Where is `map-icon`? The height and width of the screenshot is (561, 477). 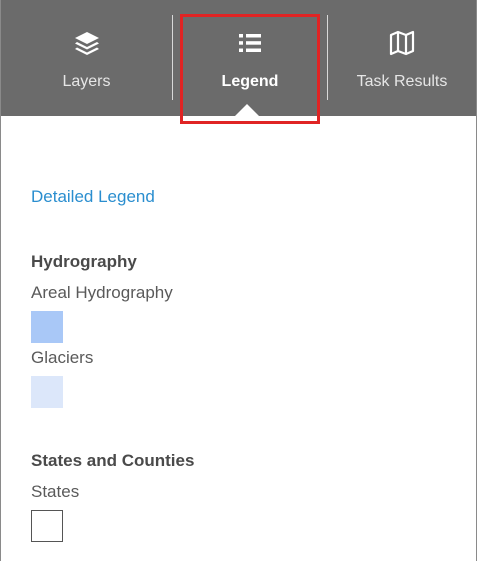
map-icon is located at coordinates (402, 43).